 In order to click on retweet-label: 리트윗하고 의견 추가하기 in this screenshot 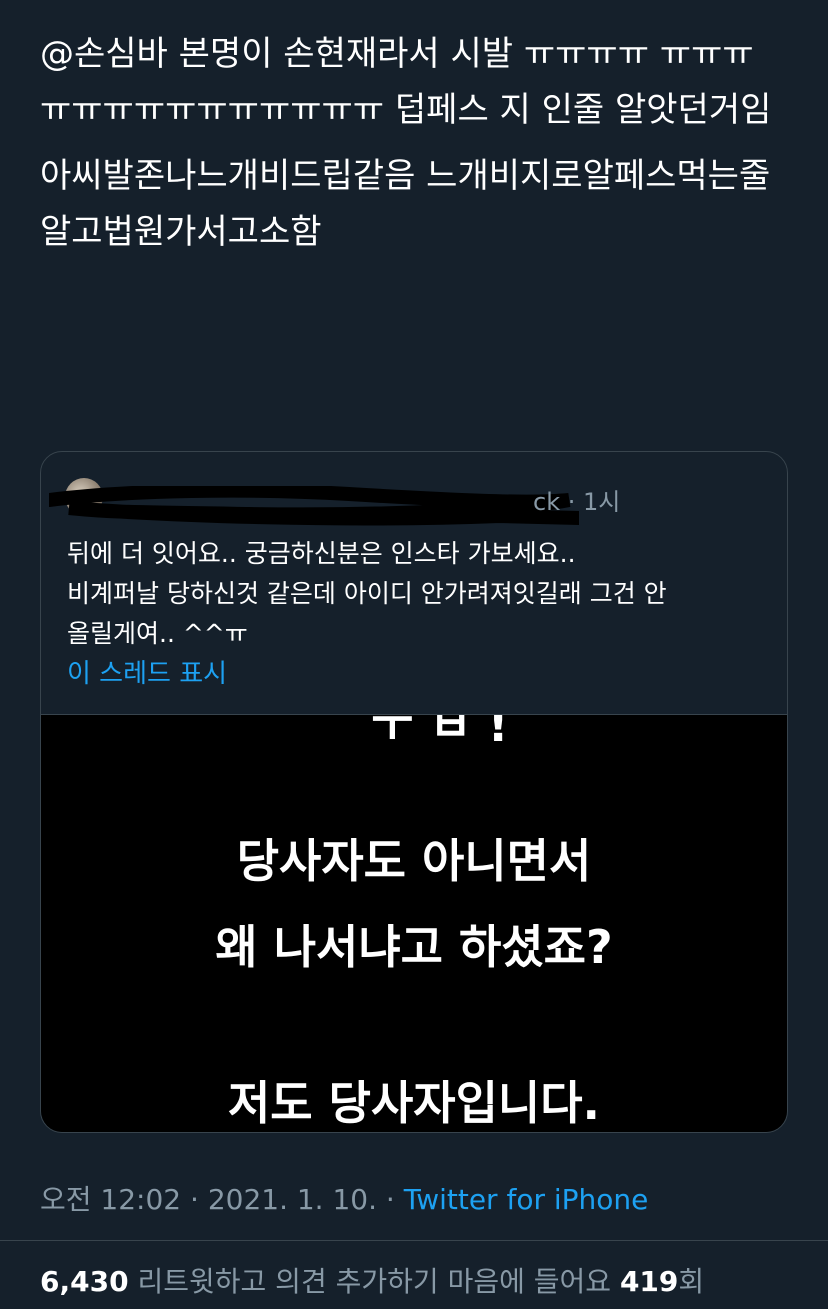, I will do `click(287, 1281)`.